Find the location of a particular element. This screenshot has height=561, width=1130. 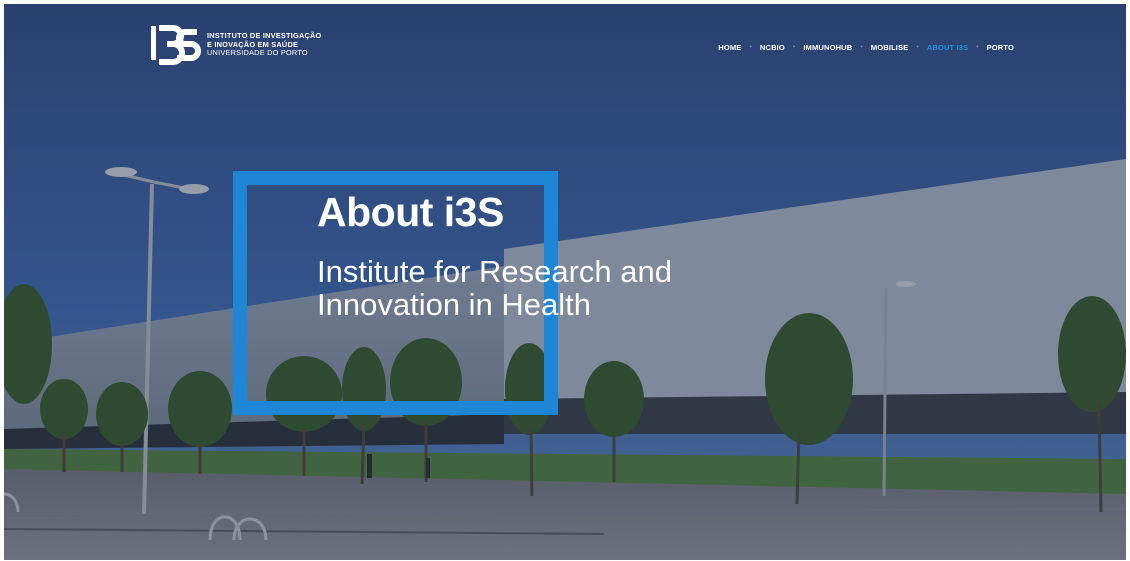

page-title: About i3S is located at coordinates (410, 212).